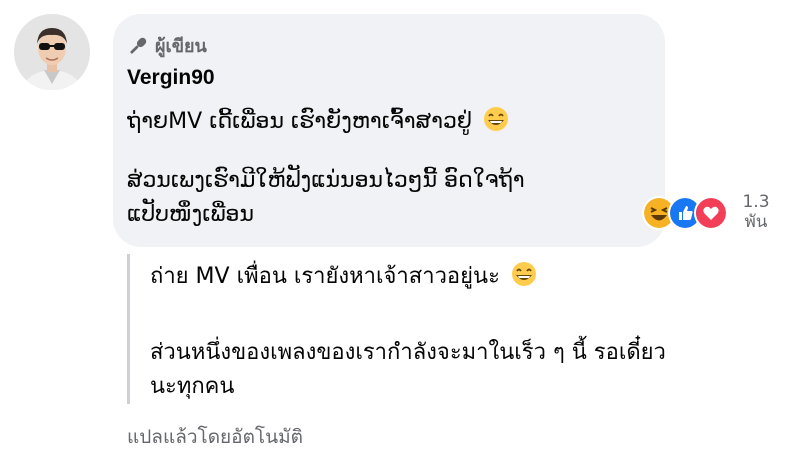  Describe the element at coordinates (171, 78) in the screenshot. I see `commenter-name: Vergin90` at that location.